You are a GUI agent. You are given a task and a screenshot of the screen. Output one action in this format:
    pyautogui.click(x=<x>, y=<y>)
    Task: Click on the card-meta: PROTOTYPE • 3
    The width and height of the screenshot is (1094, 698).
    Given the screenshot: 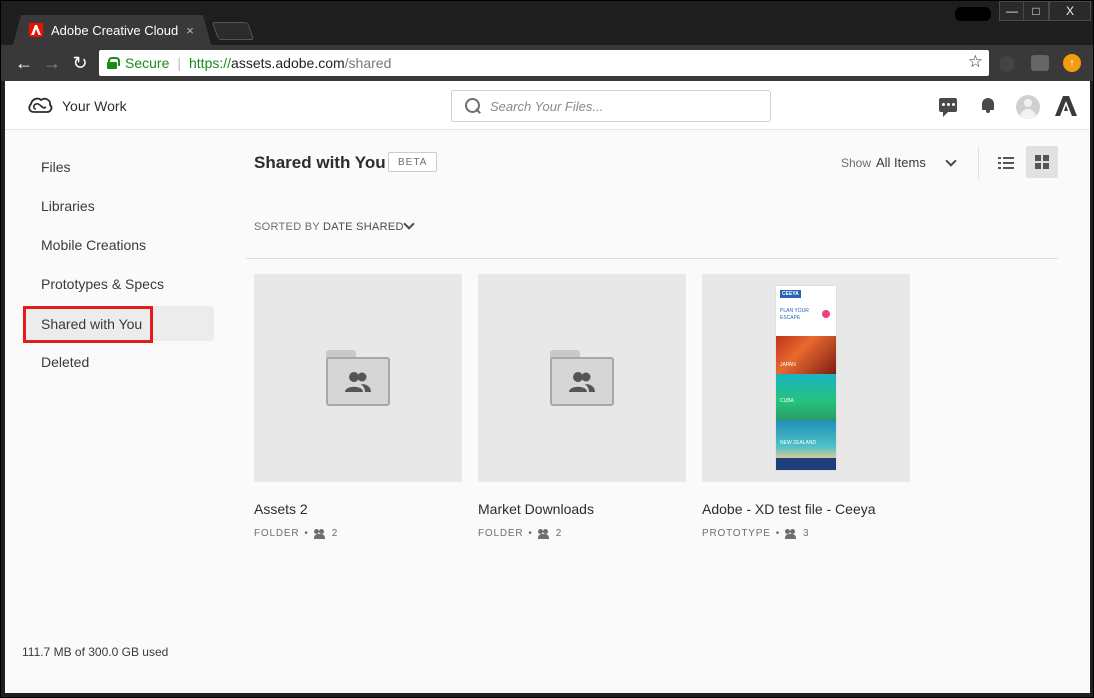 What is the action you would take?
    pyautogui.click(x=806, y=533)
    